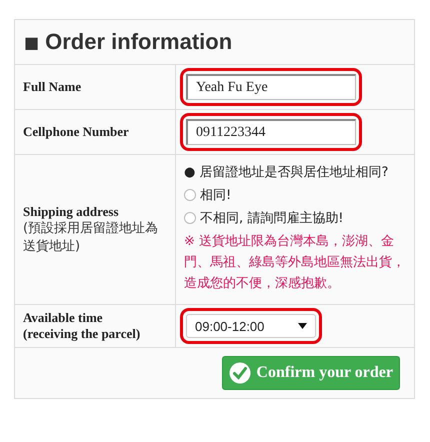 The image size is (430, 442). Describe the element at coordinates (240, 373) in the screenshot. I see `check-circle-icon` at that location.